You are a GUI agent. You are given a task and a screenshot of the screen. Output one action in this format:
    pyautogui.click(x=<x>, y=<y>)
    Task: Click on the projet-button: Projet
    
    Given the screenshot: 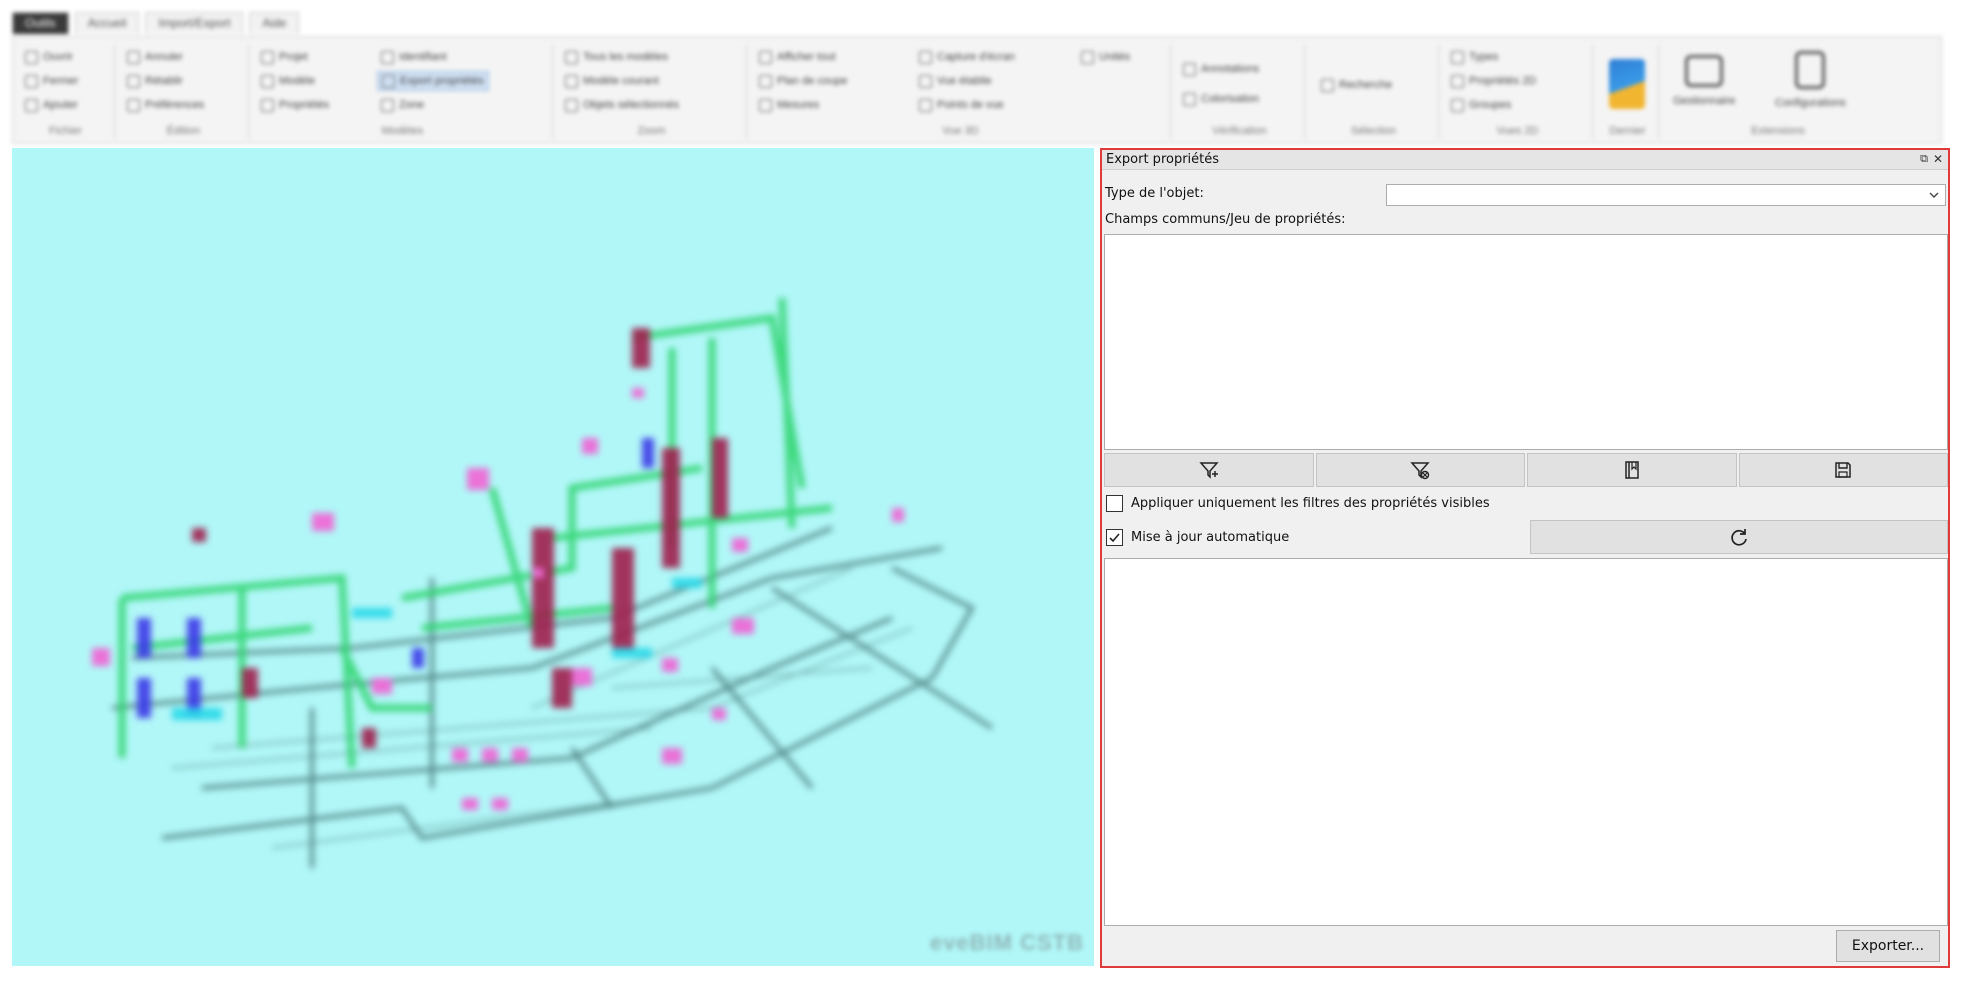 What is the action you would take?
    pyautogui.click(x=284, y=57)
    